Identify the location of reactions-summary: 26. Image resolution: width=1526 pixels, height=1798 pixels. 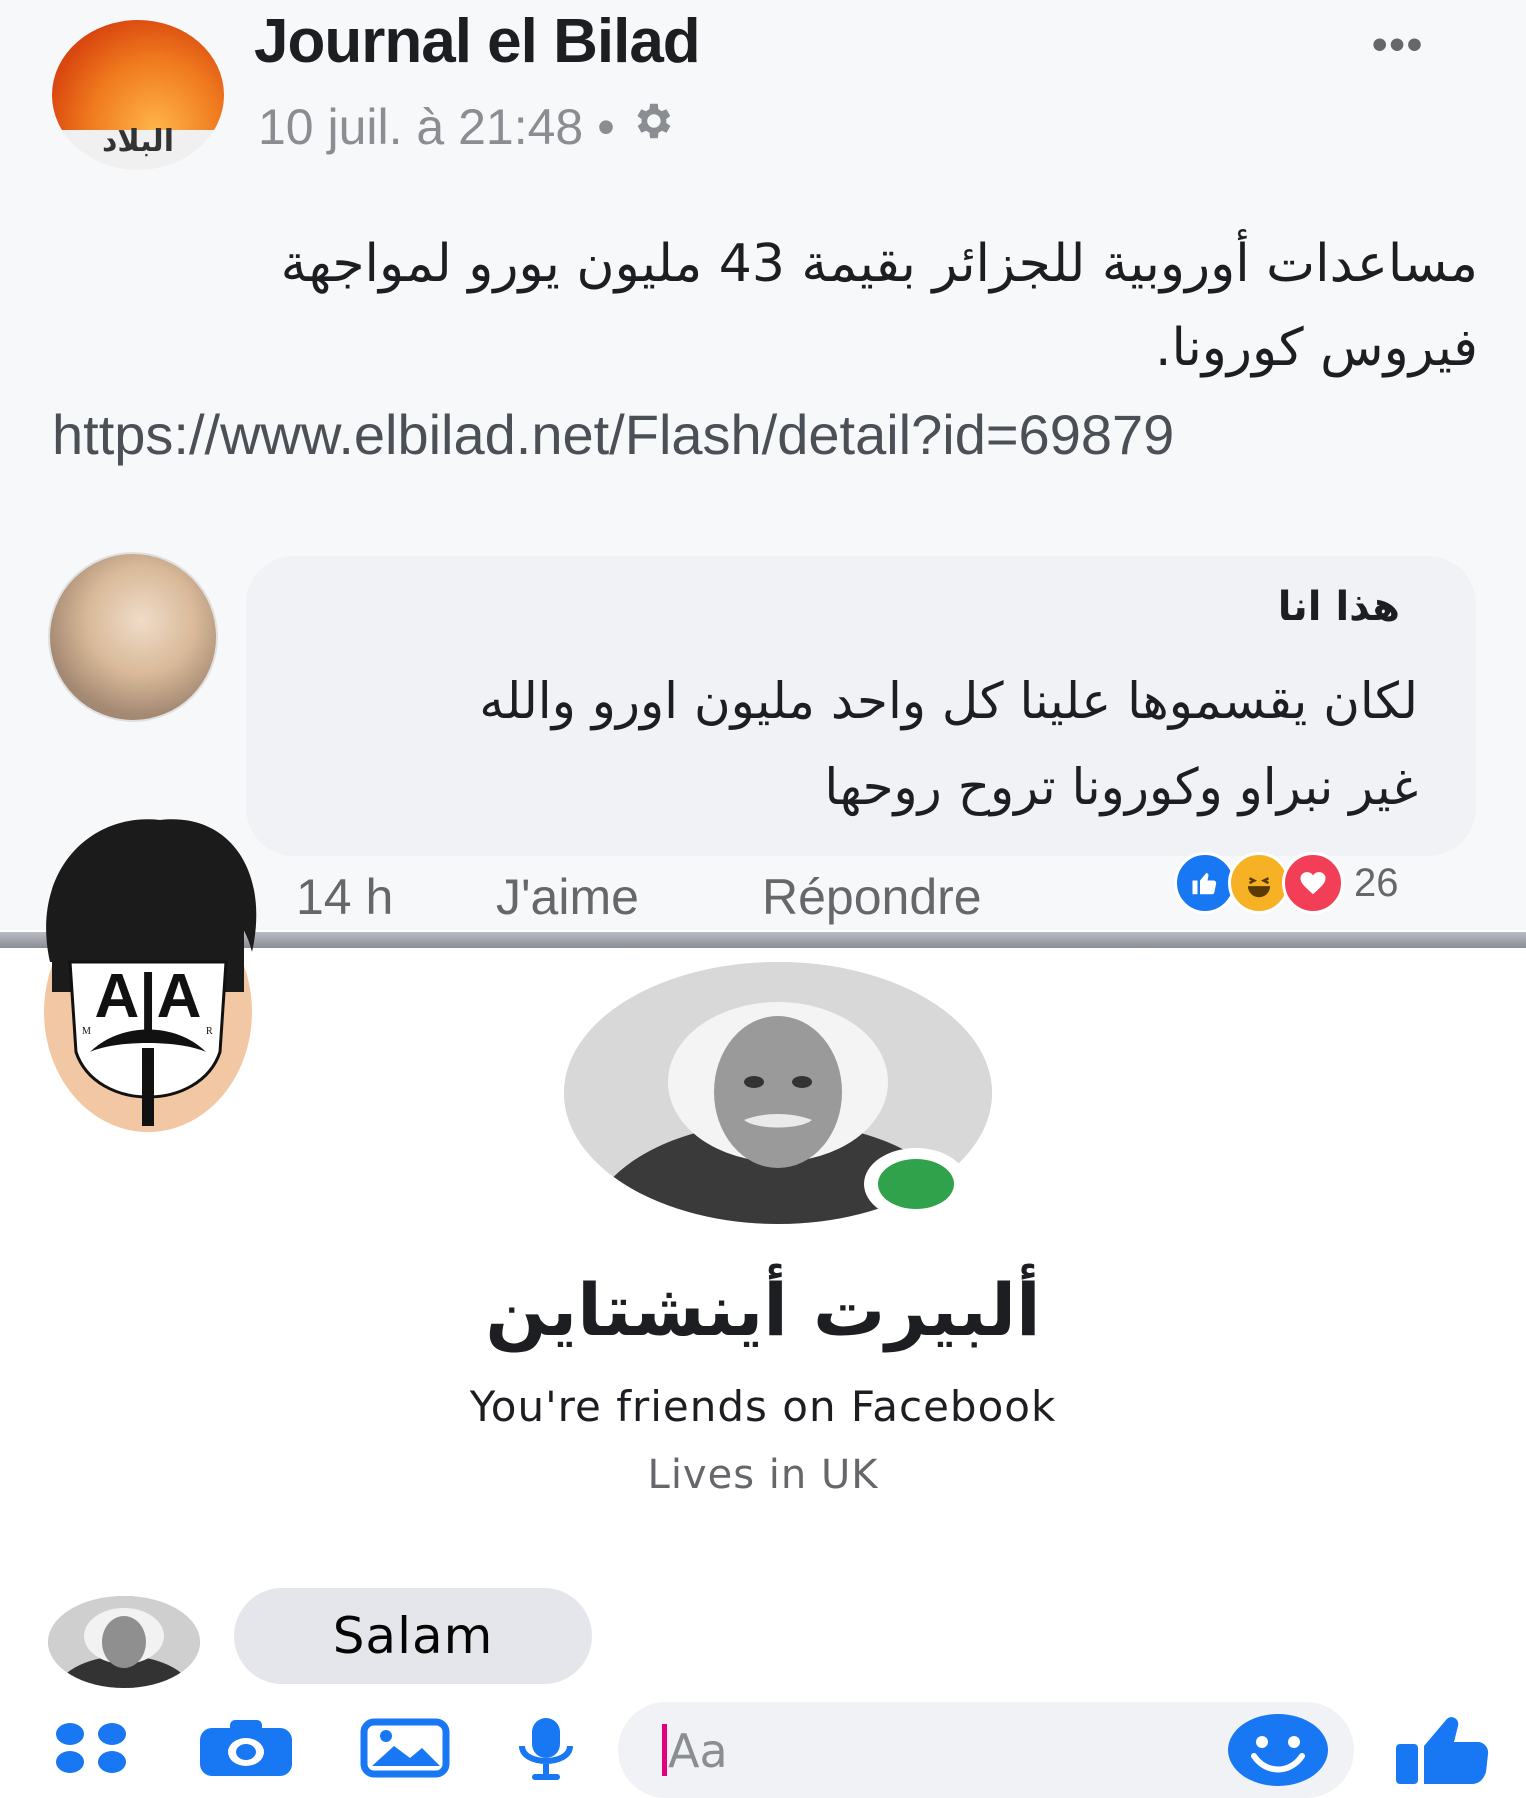
(1286, 883).